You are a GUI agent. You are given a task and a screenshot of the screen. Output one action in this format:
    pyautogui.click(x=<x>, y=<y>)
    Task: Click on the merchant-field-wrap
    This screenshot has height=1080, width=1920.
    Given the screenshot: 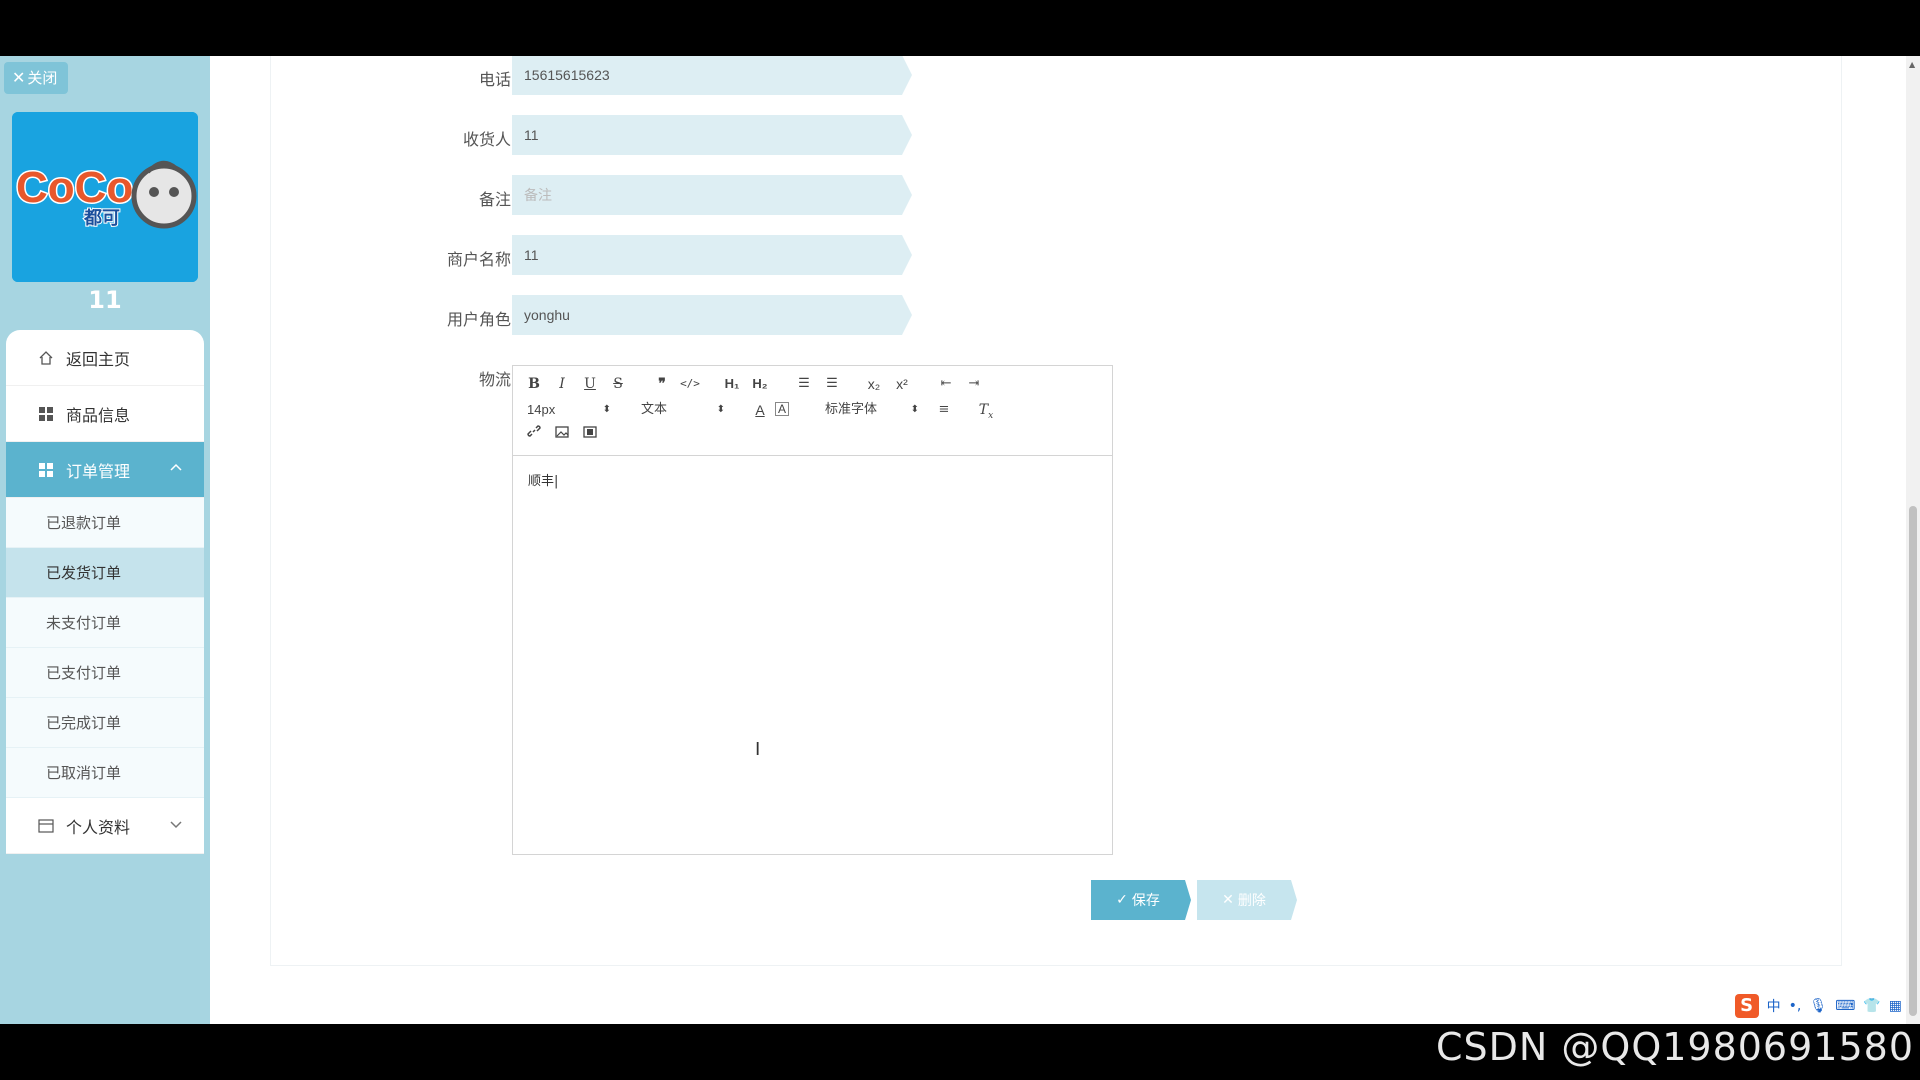 What is the action you would take?
    pyautogui.click(x=712, y=255)
    